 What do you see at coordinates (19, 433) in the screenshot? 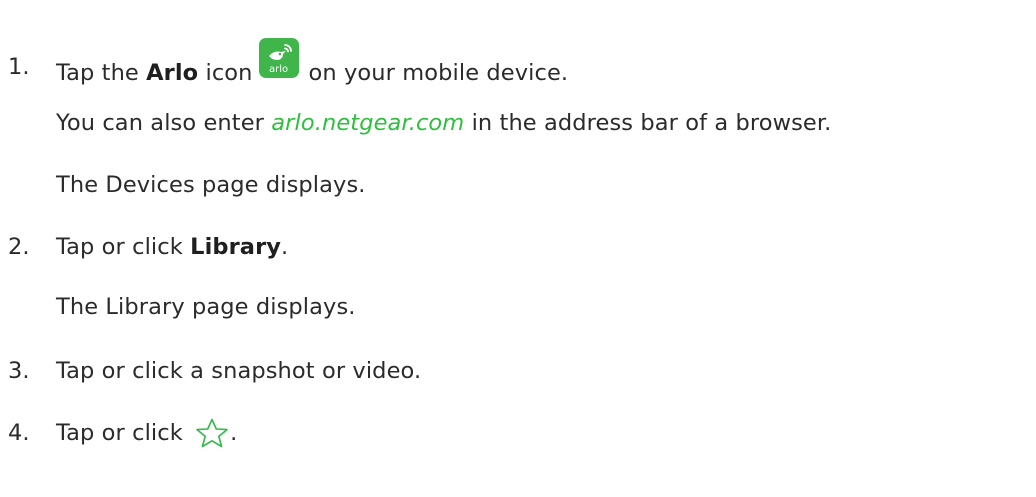
I see `step-number: 4.` at bounding box center [19, 433].